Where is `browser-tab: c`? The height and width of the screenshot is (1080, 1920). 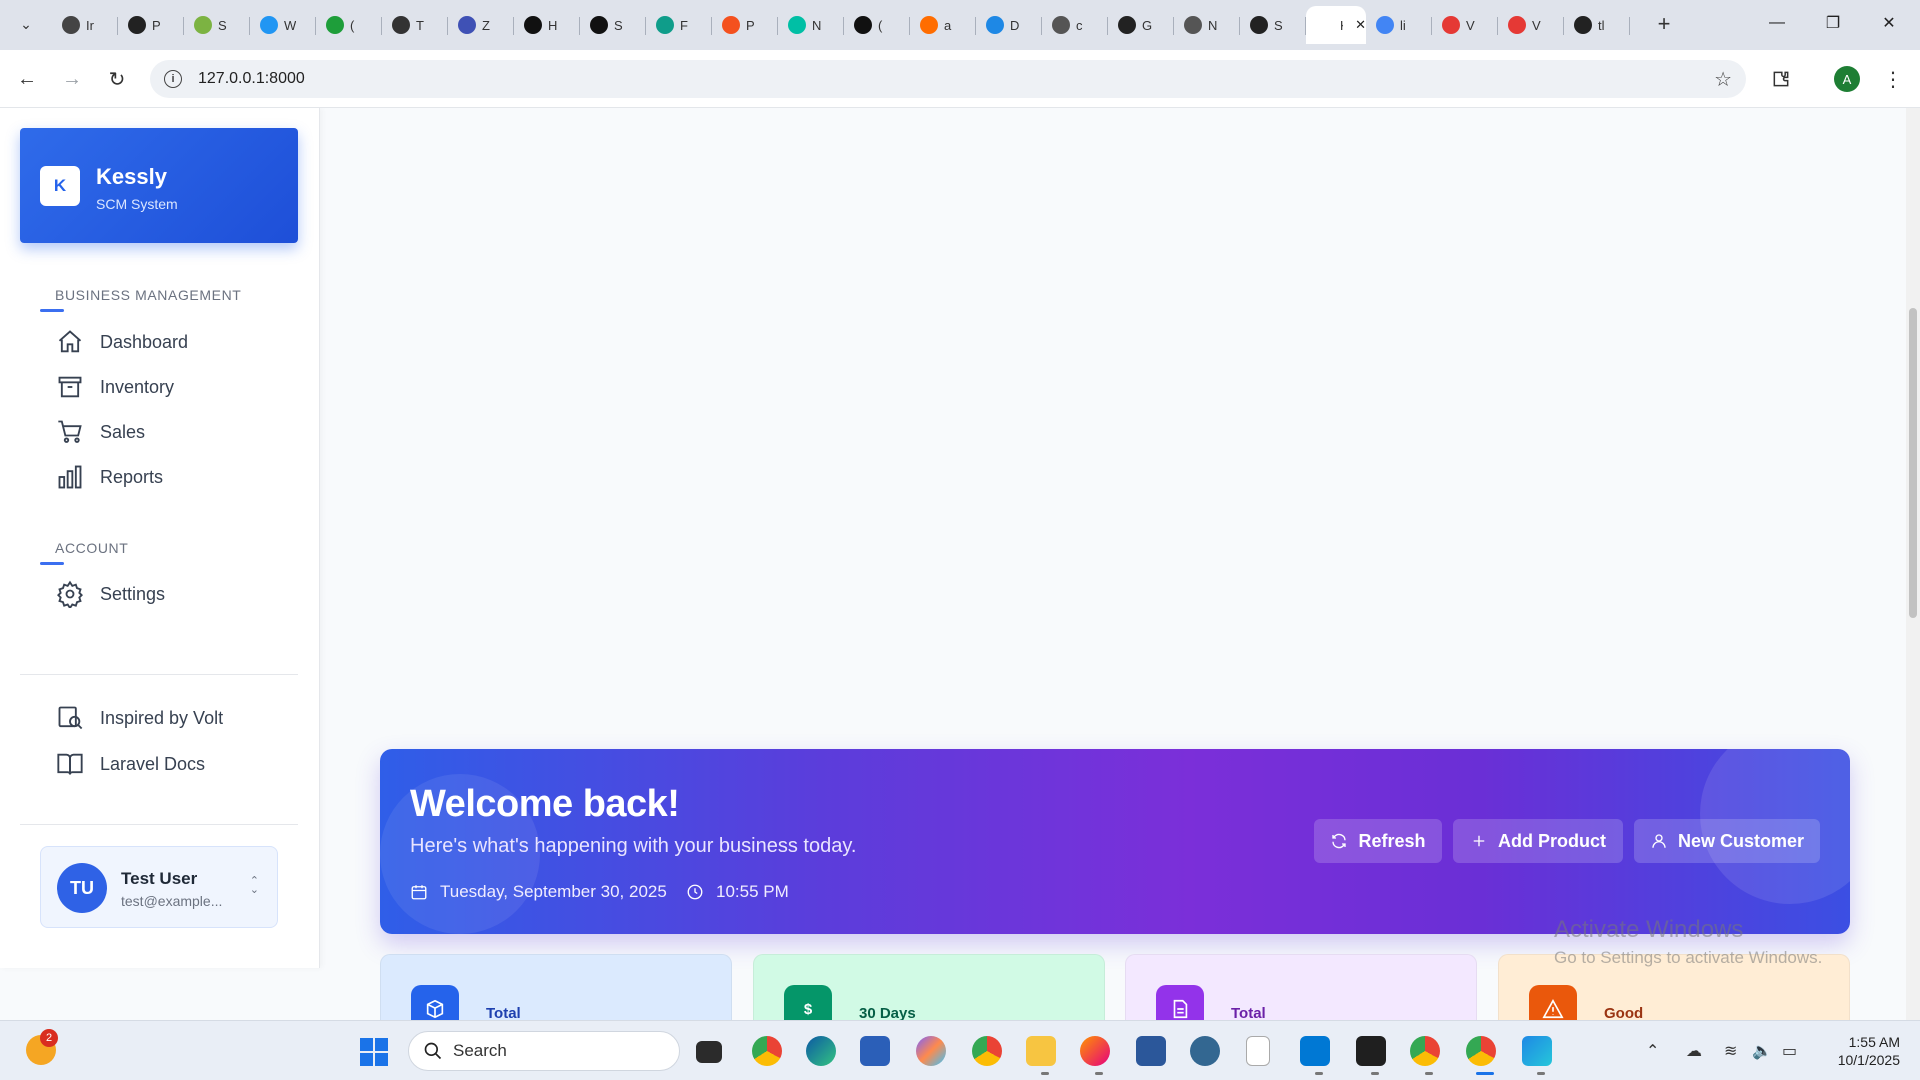 browser-tab: c is located at coordinates (1075, 25).